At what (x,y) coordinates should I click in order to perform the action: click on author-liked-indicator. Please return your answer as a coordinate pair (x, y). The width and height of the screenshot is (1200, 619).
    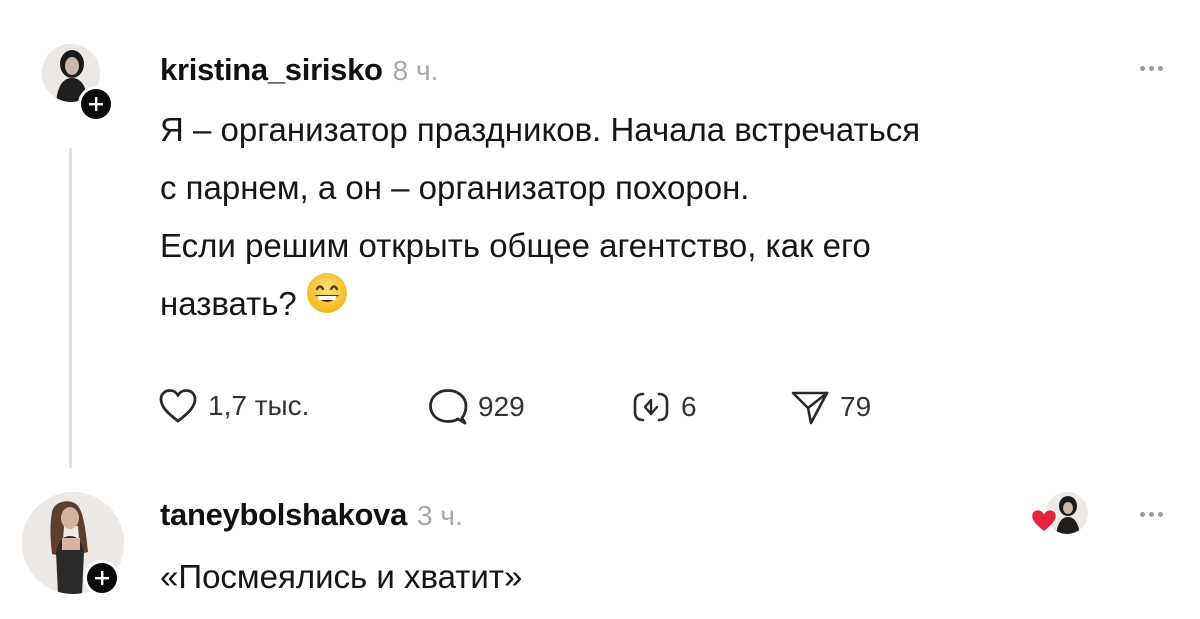
    Looking at the image, I should click on (1060, 514).